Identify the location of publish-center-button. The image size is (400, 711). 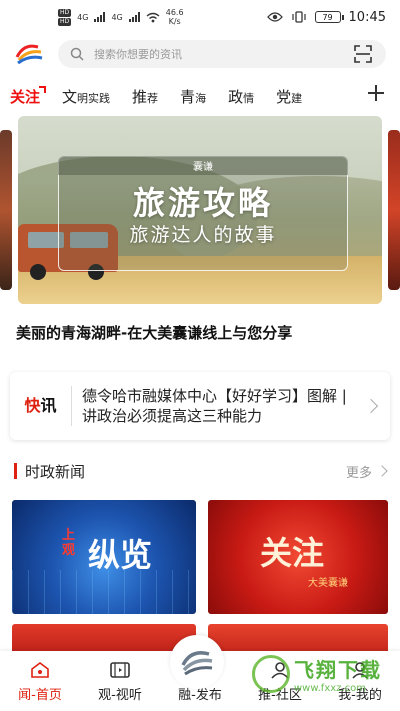
(197, 662).